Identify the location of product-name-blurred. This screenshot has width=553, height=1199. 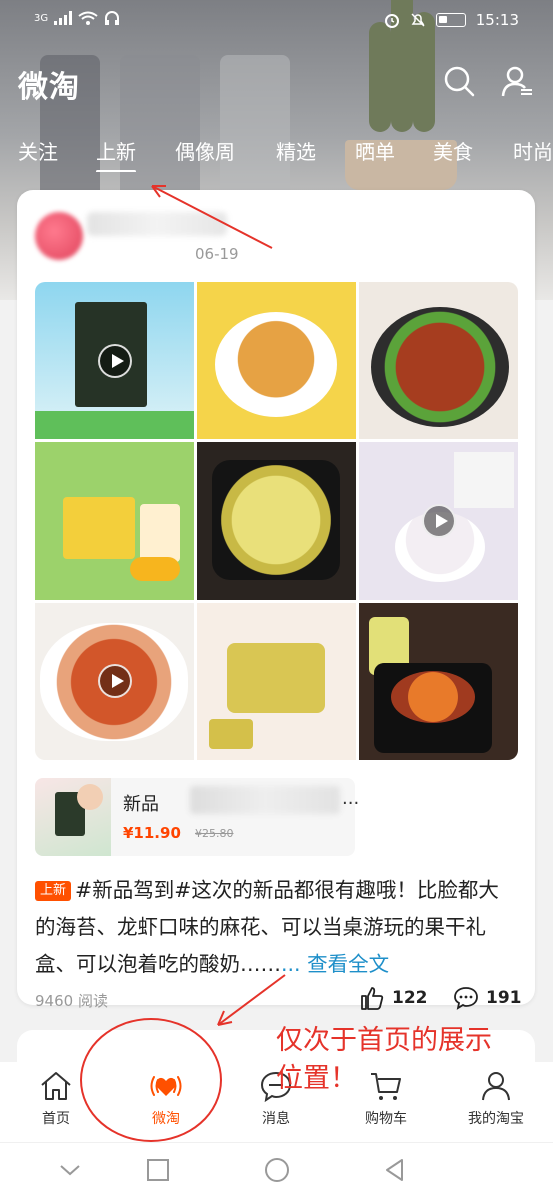
(265, 800).